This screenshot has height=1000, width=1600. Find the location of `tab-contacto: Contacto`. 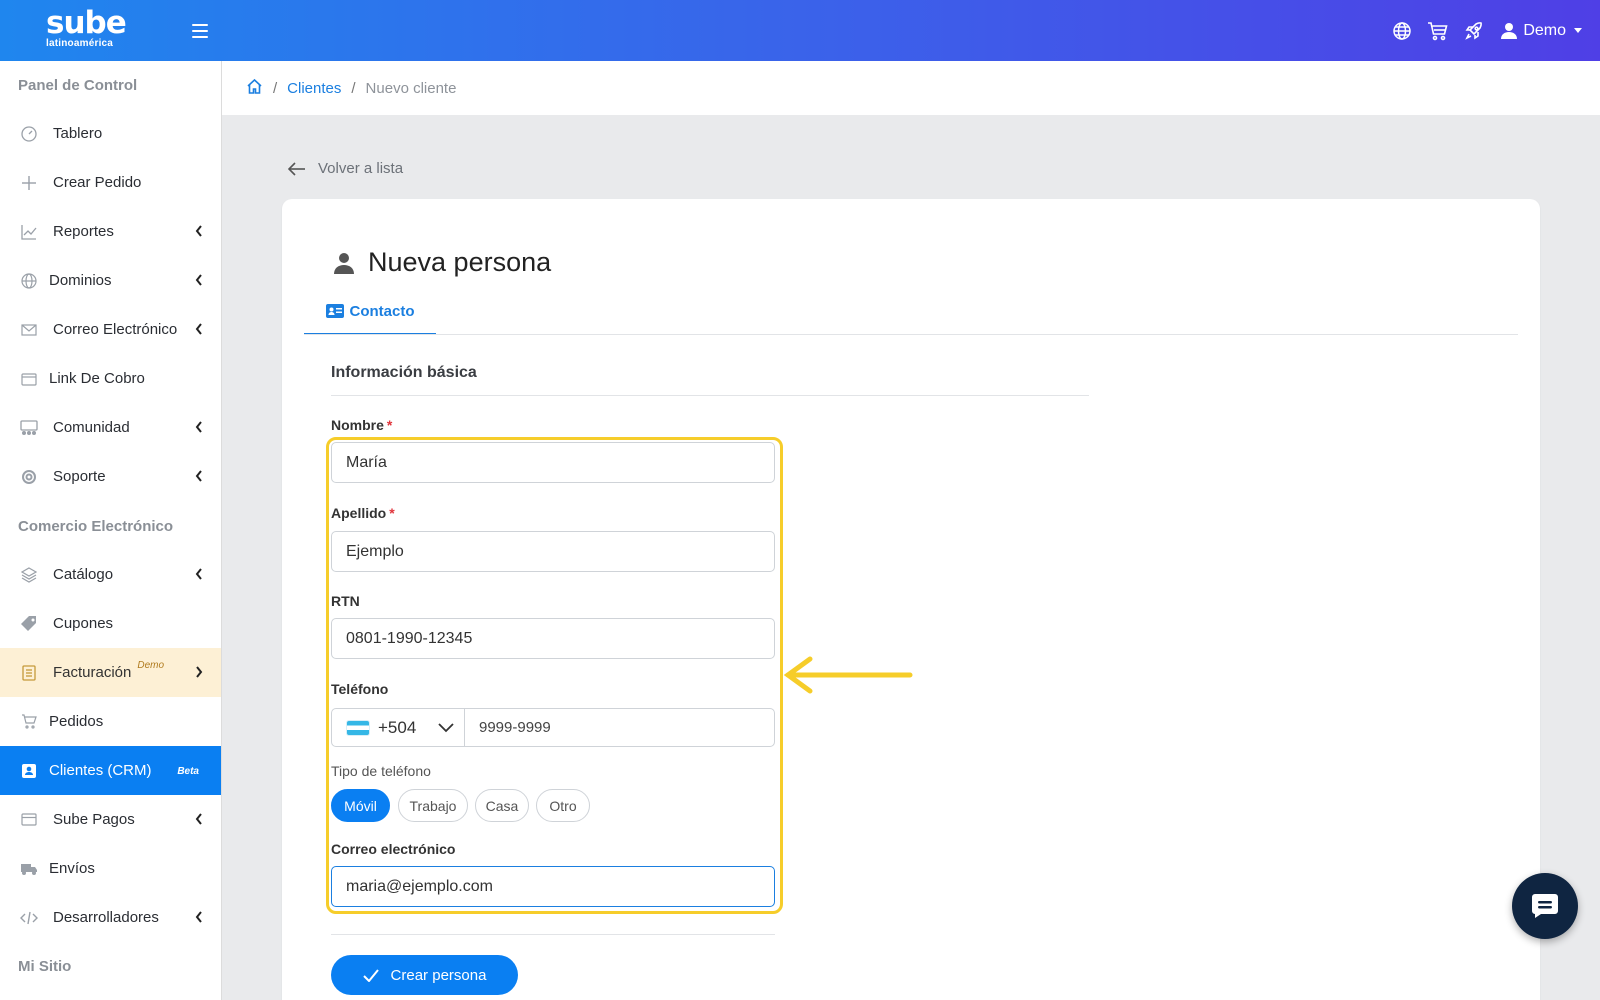

tab-contacto: Contacto is located at coordinates (370, 312).